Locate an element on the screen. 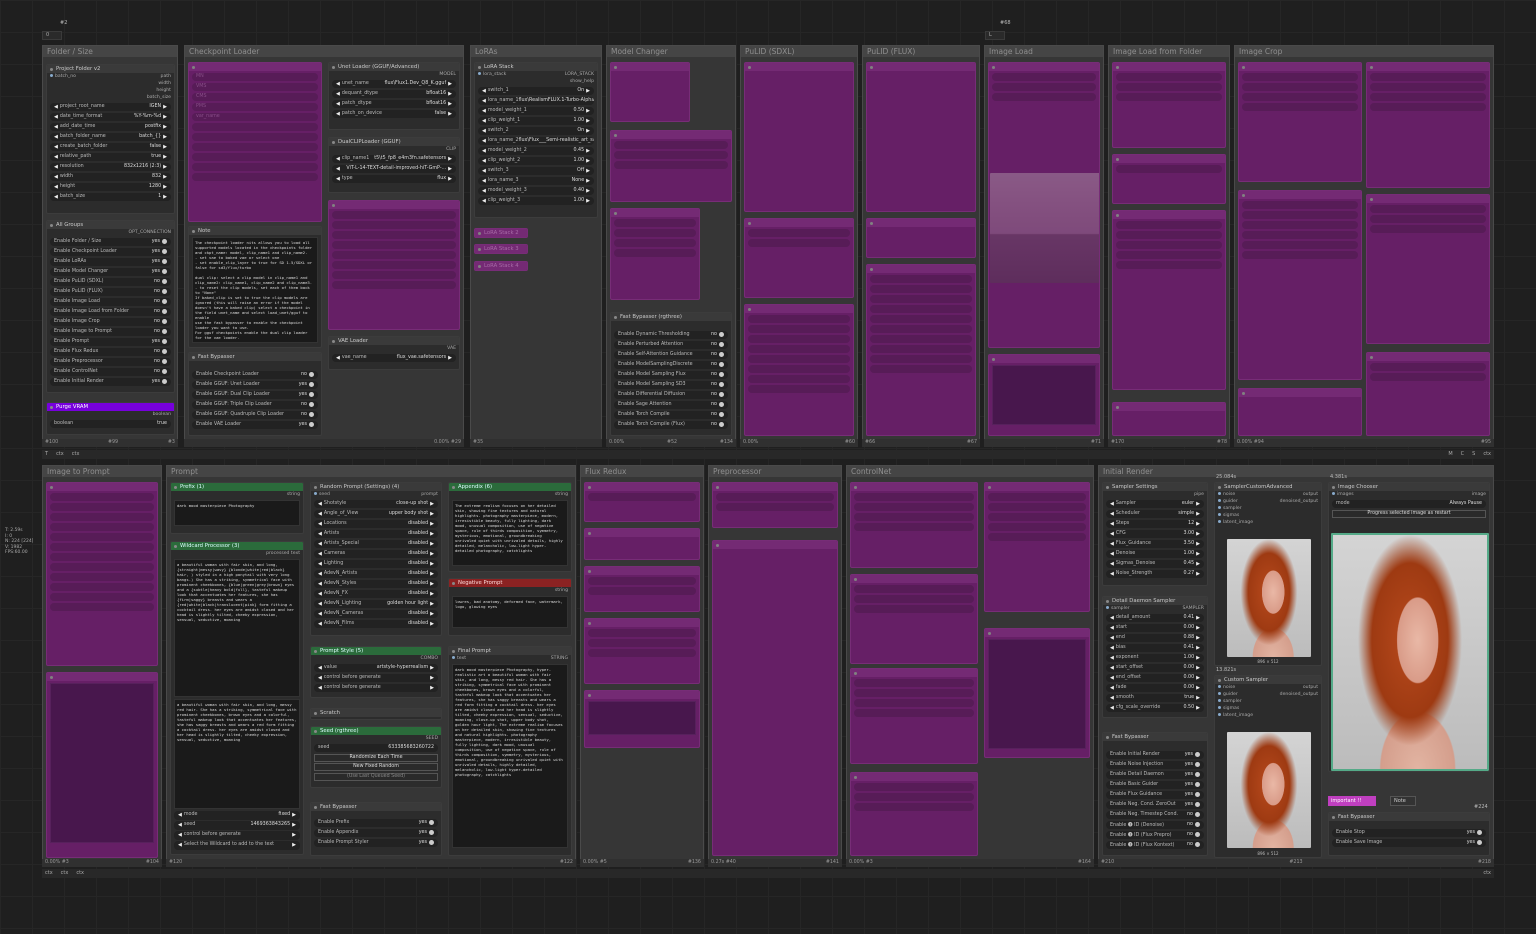 This screenshot has width=1536, height=934. last-seed-button: (Use Last Queued Seed) is located at coordinates (376, 776).